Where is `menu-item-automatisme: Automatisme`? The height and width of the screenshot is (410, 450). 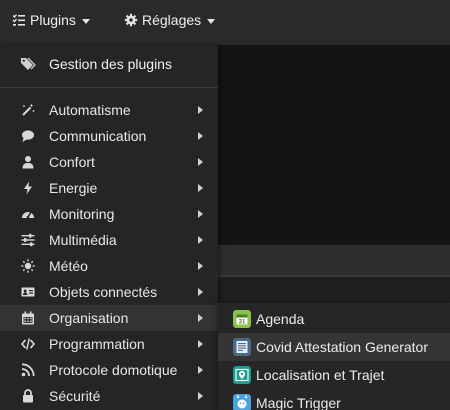
menu-item-automatisme: Automatisme is located at coordinates (109, 110).